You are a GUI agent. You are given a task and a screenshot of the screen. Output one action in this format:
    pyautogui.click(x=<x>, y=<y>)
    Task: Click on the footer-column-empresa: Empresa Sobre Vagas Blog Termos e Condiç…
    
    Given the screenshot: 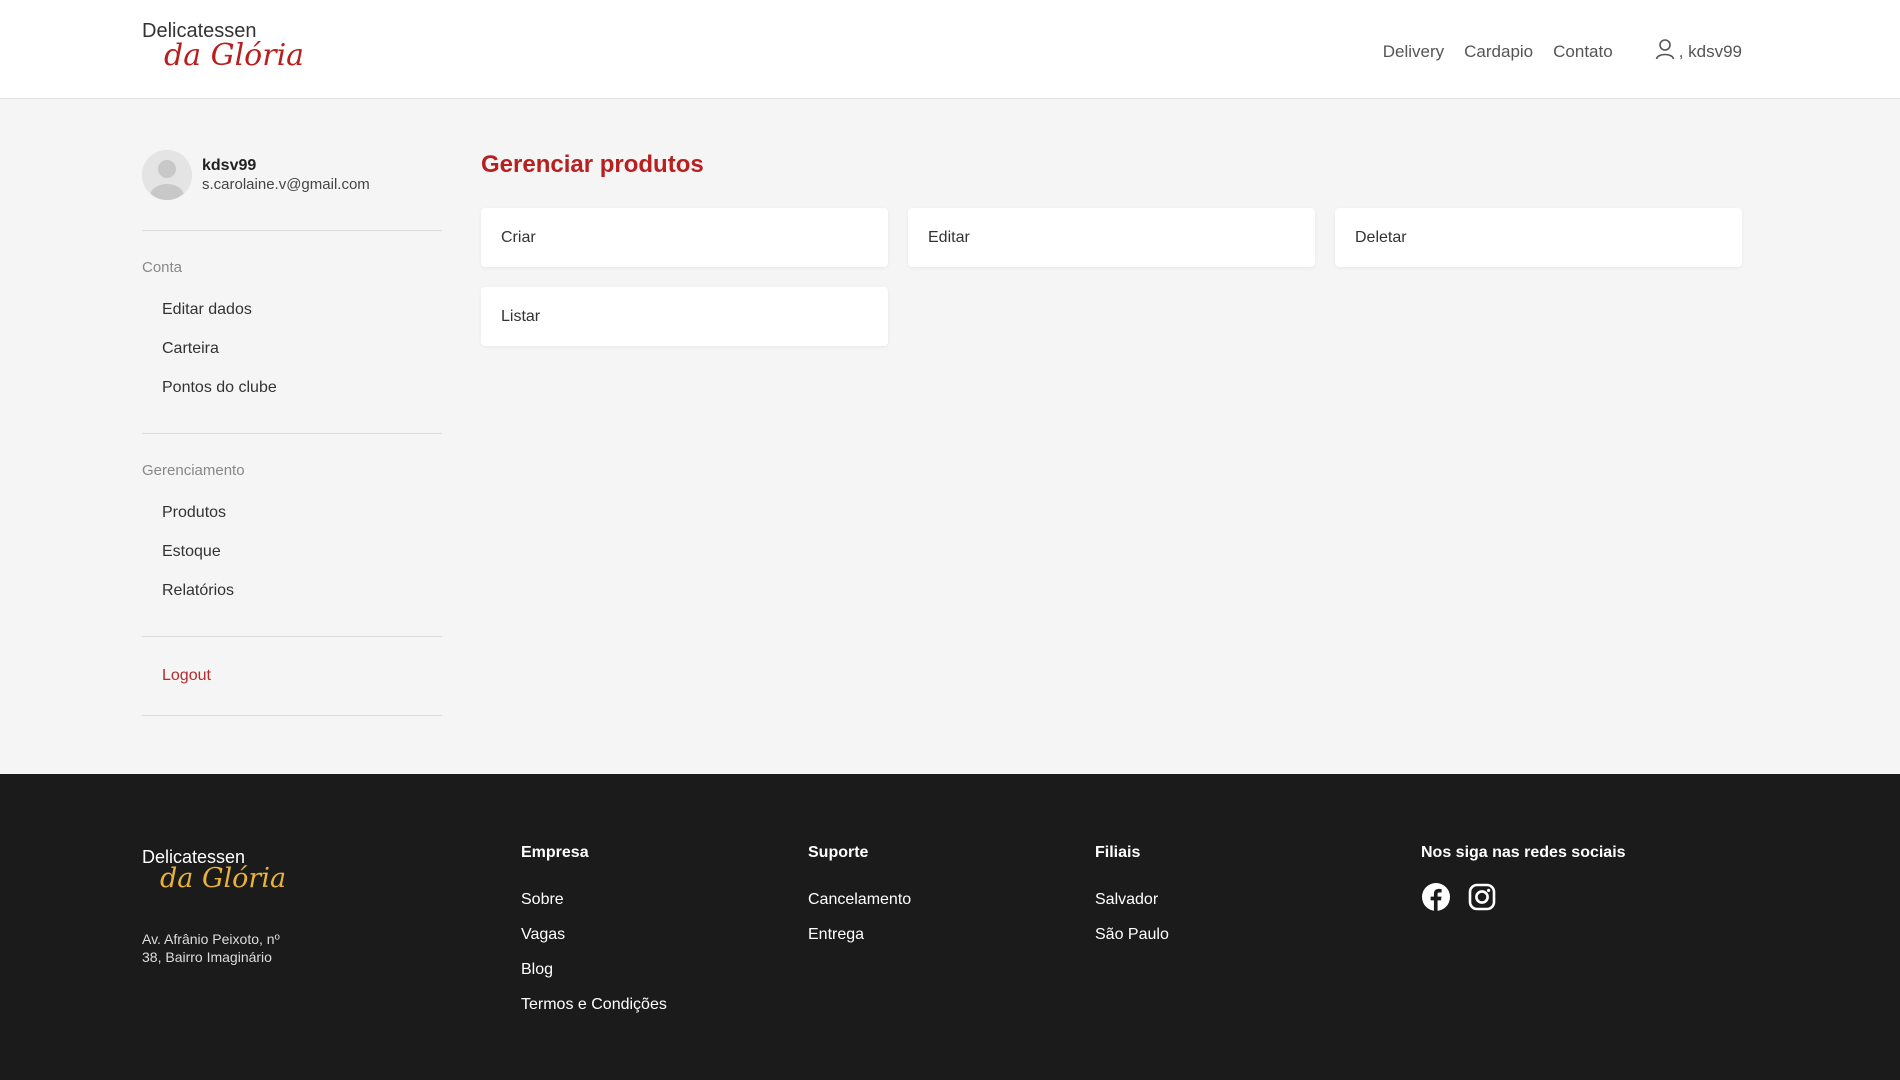 What is the action you would take?
    pyautogui.click(x=594, y=933)
    